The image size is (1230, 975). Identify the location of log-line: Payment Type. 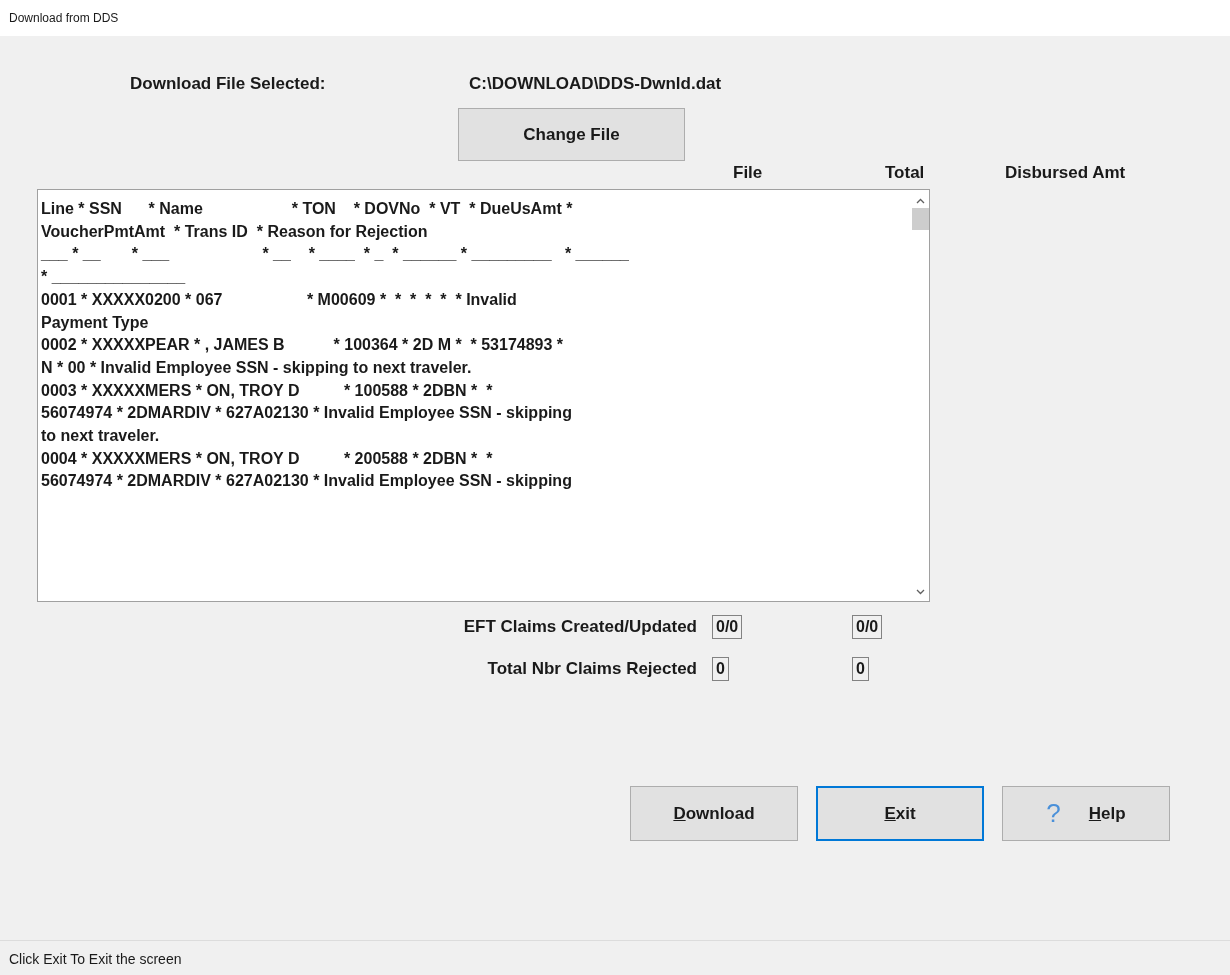
(95, 322).